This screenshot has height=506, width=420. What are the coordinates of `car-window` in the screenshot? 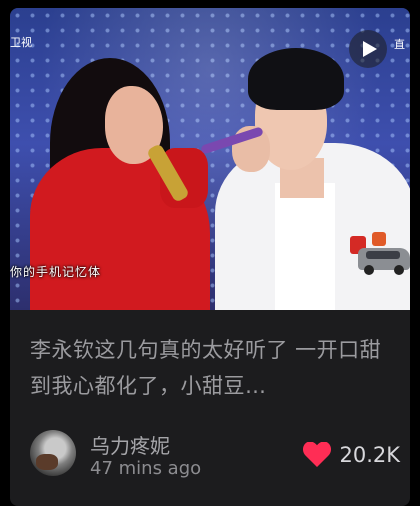 It's located at (383, 255).